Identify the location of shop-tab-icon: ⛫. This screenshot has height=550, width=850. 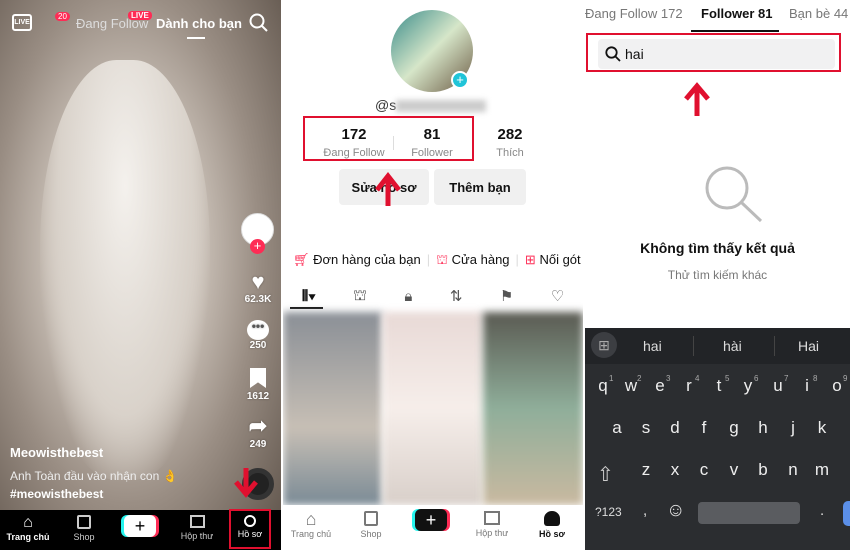
(360, 296).